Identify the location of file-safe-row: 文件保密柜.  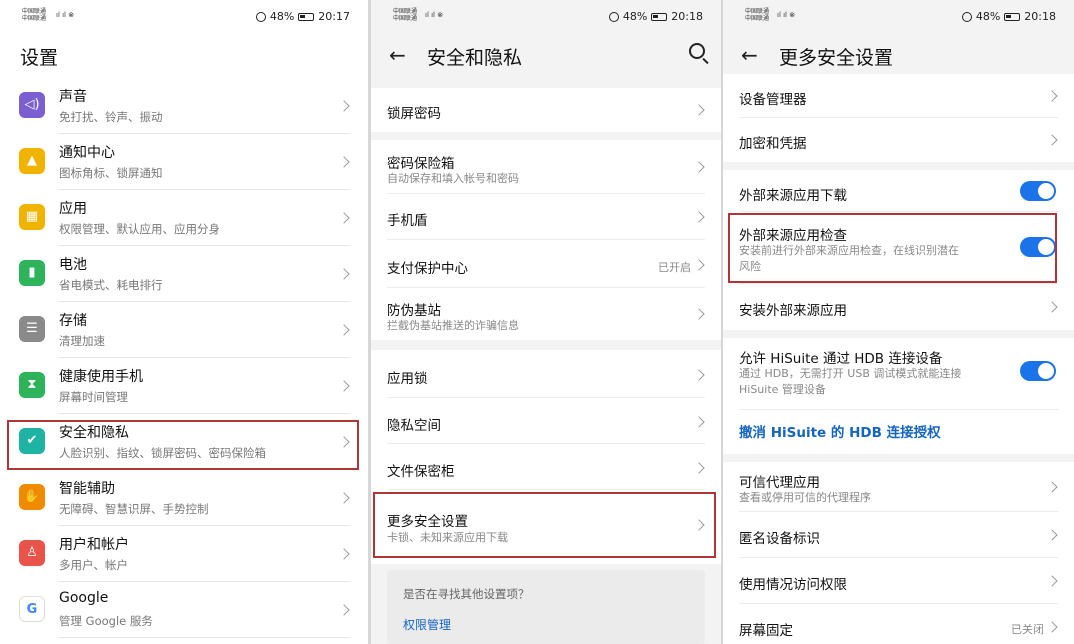
(546, 467).